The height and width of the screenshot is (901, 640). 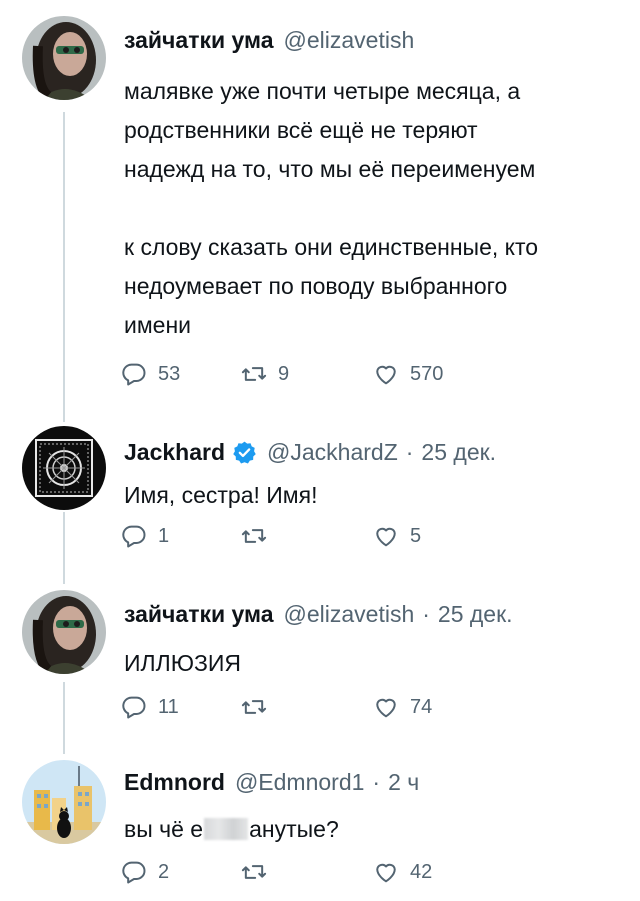 I want to click on like-button: 74, so click(x=402, y=707).